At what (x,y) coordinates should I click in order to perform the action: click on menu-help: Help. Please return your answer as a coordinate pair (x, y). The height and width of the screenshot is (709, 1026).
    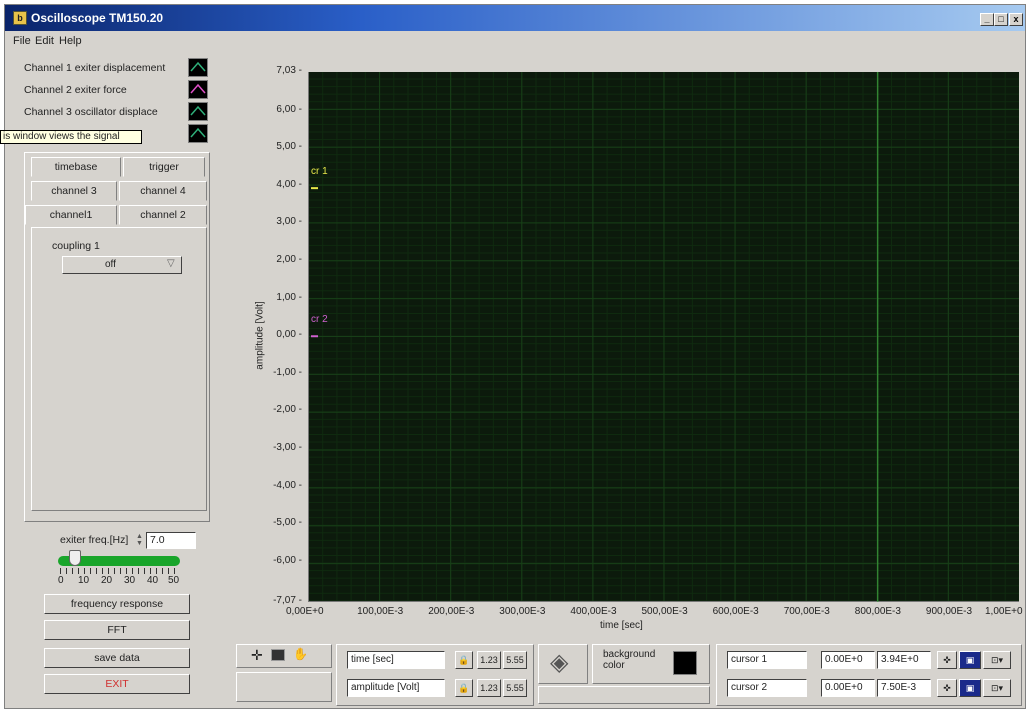
    Looking at the image, I should click on (70, 41).